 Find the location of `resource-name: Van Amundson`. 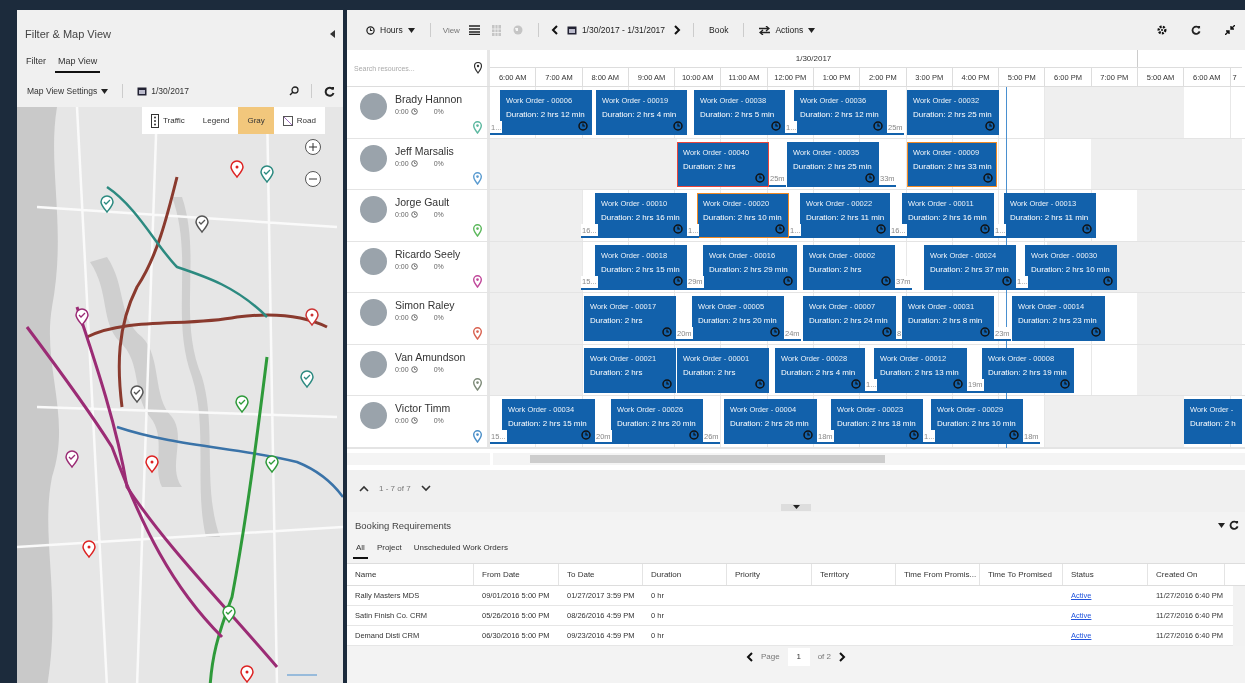

resource-name: Van Amundson is located at coordinates (430, 356).